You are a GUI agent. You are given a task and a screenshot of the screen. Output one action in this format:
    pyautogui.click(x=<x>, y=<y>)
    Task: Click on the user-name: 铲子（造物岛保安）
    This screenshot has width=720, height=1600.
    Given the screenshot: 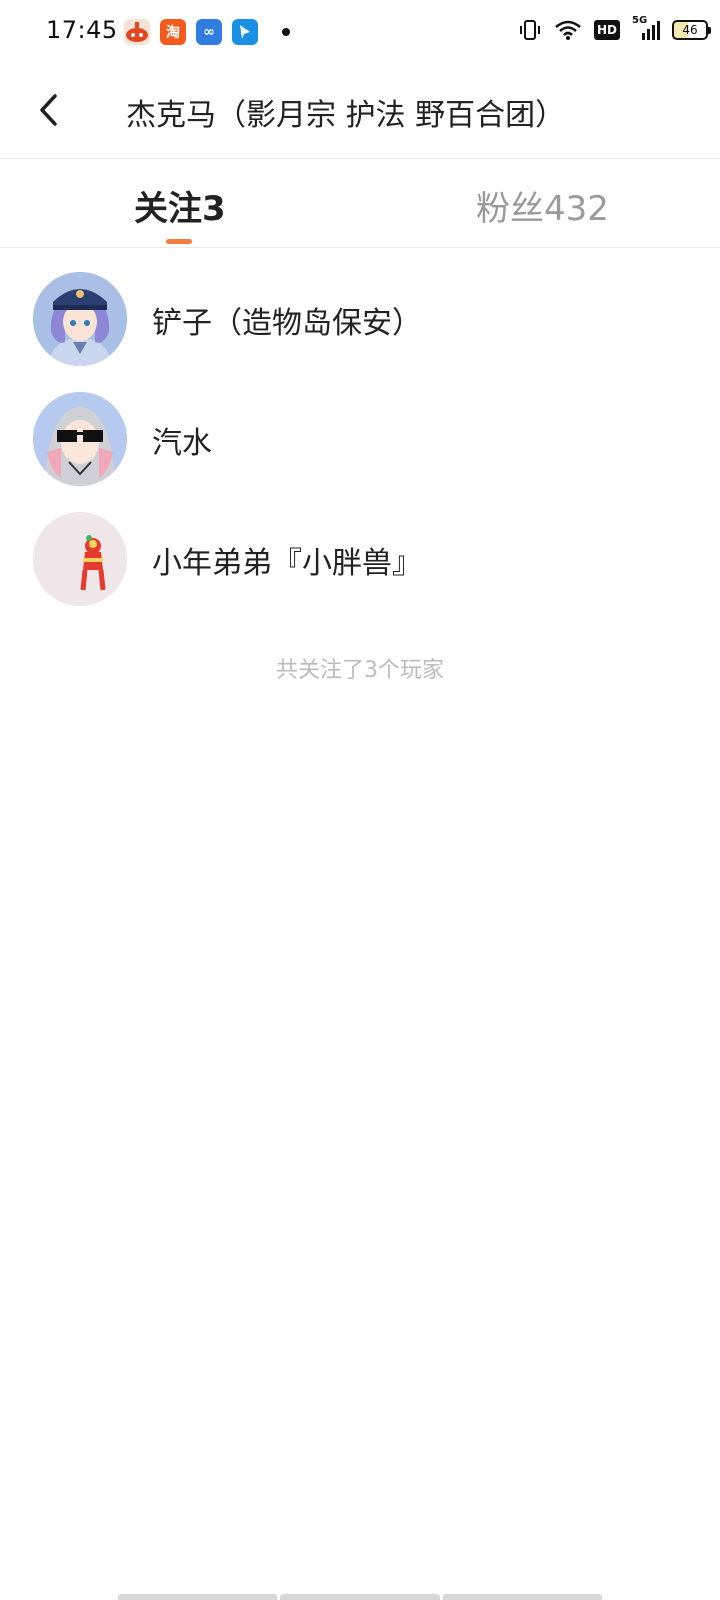 What is the action you would take?
    pyautogui.click(x=287, y=323)
    